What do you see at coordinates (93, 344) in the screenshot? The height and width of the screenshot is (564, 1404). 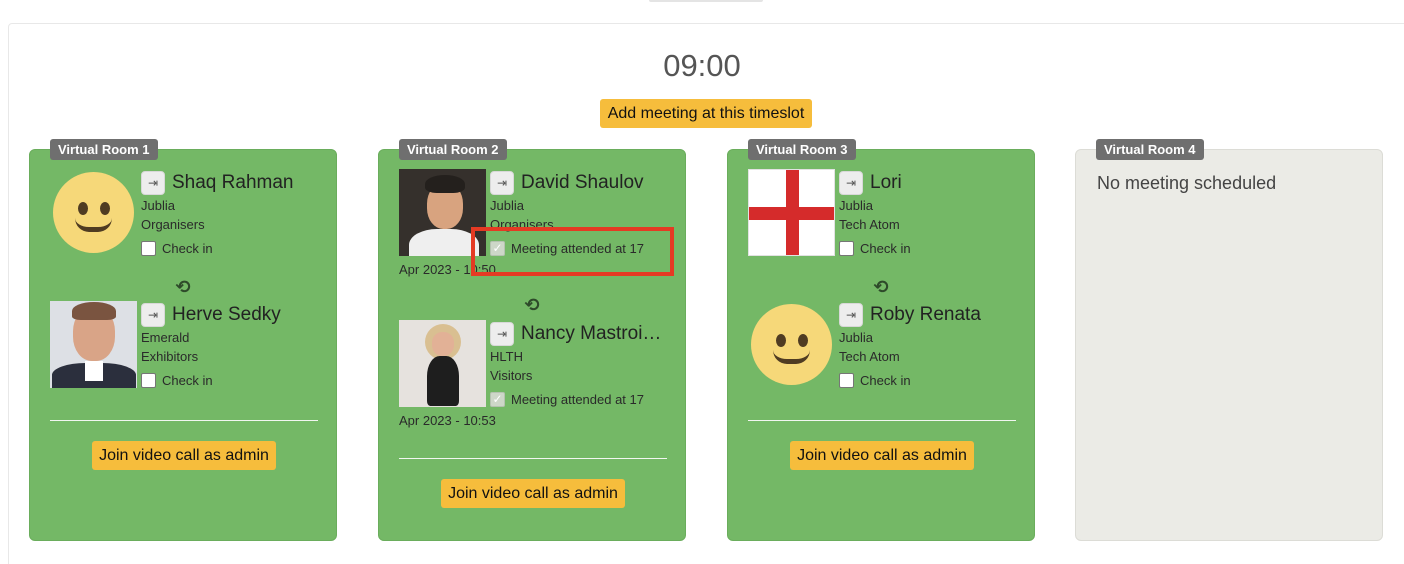 I see `man-in-suit-photo` at bounding box center [93, 344].